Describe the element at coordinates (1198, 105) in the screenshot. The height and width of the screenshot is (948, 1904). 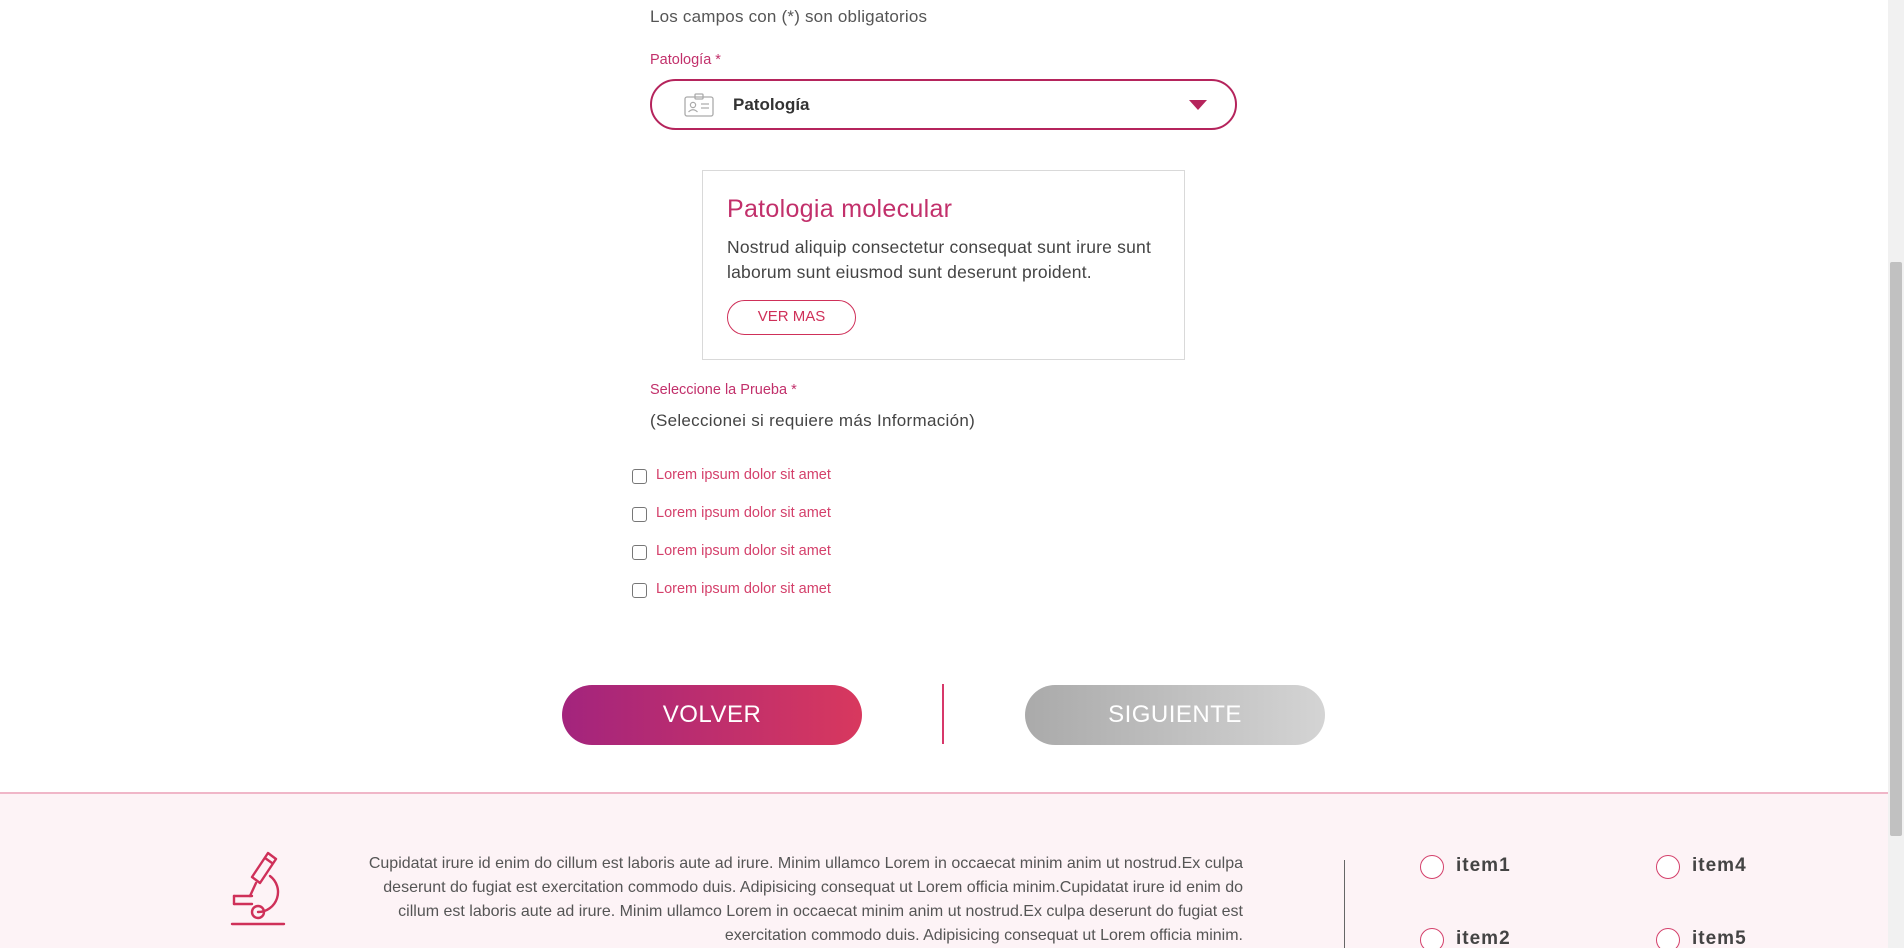
I see `chevron-down-icon` at that location.